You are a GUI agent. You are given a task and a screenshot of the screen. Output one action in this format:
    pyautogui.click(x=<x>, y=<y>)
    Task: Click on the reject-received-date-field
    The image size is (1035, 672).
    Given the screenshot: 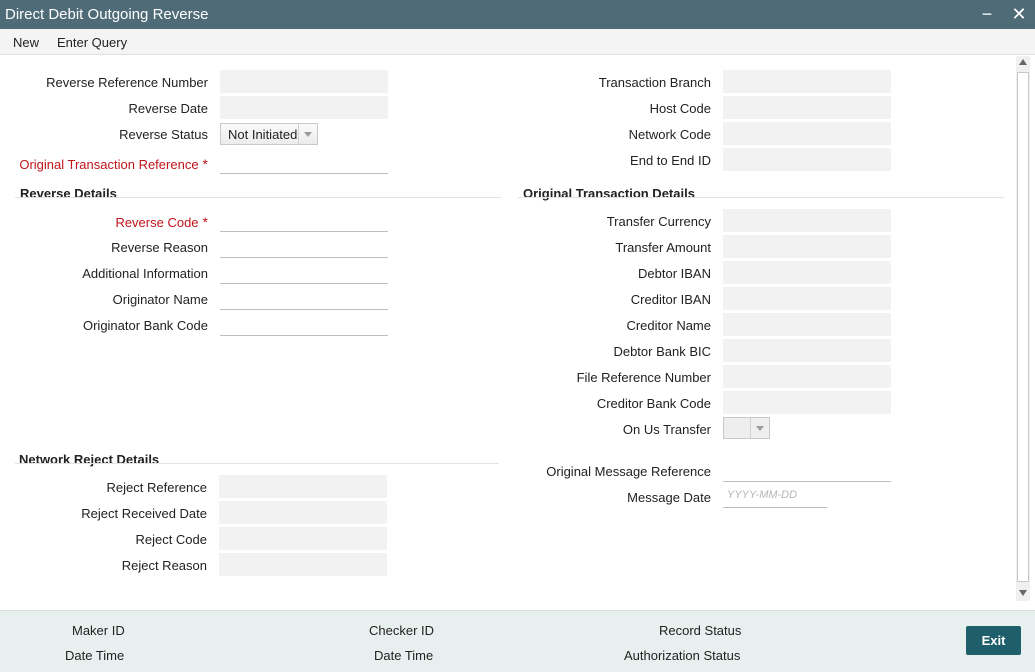 What is the action you would take?
    pyautogui.click(x=303, y=512)
    